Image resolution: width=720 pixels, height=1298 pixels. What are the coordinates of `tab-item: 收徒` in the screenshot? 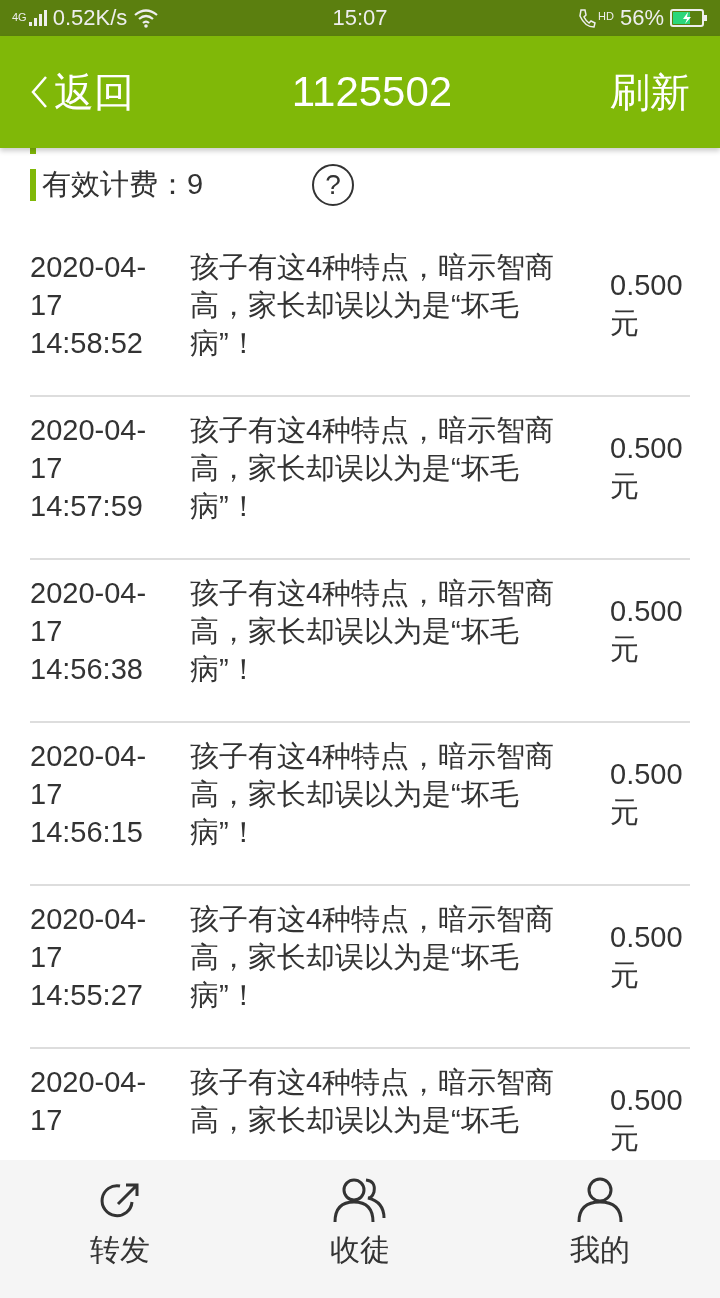 It's located at (360, 1223).